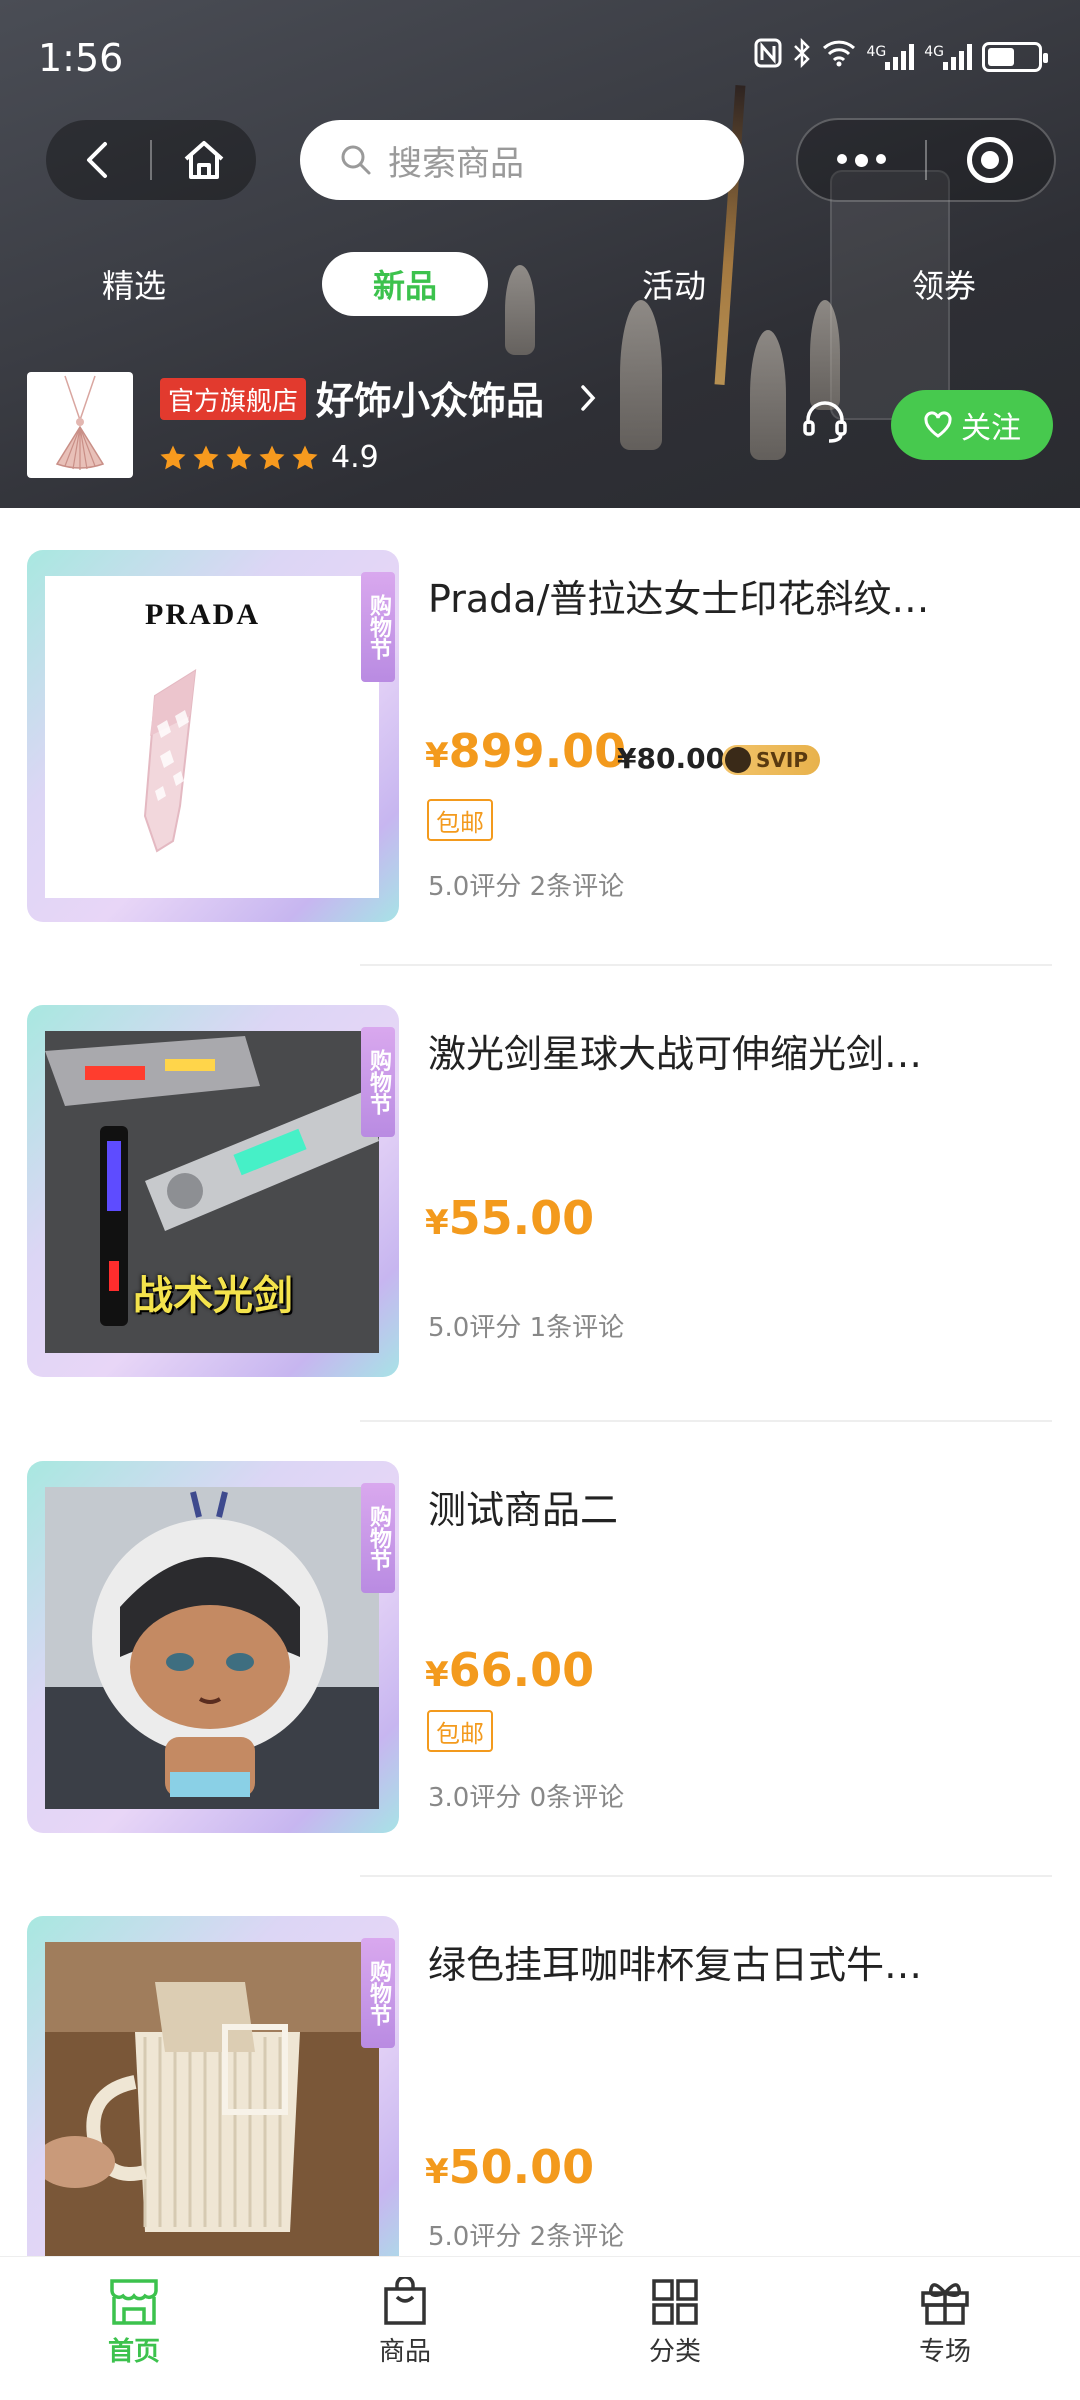 The width and height of the screenshot is (1080, 2400). Describe the element at coordinates (540, 2328) in the screenshot. I see `bottom-tab-bar: 首页 商品 分类 专场` at that location.